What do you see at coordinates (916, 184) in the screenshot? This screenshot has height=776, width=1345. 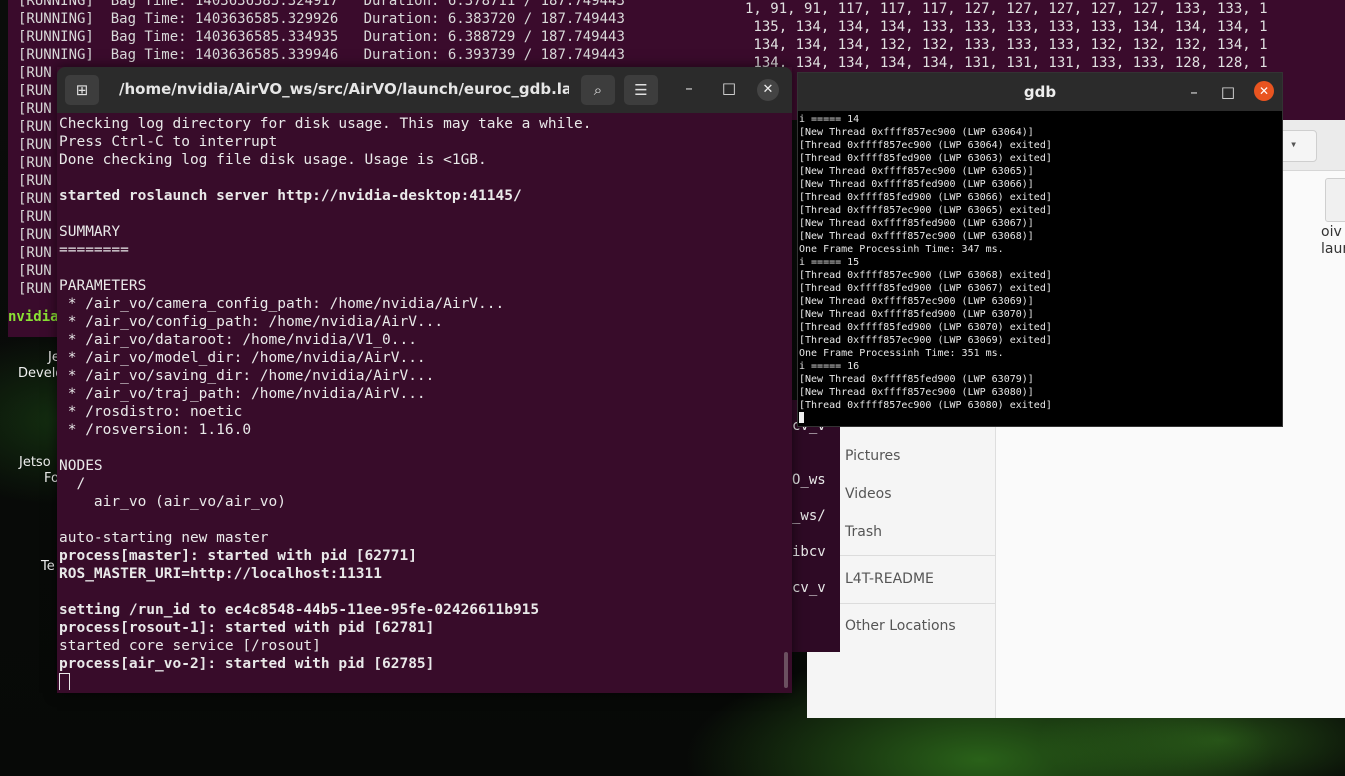 I see `gdb-line: [New Thread 0xffff85fed900 (LWP 63066)]` at bounding box center [916, 184].